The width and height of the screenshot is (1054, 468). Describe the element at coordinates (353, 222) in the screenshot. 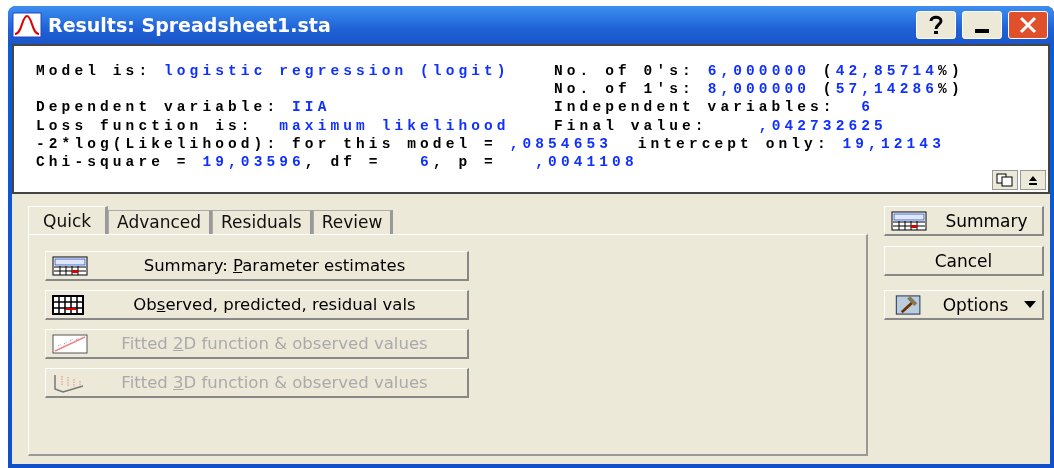

I see `tab: Review` at that location.